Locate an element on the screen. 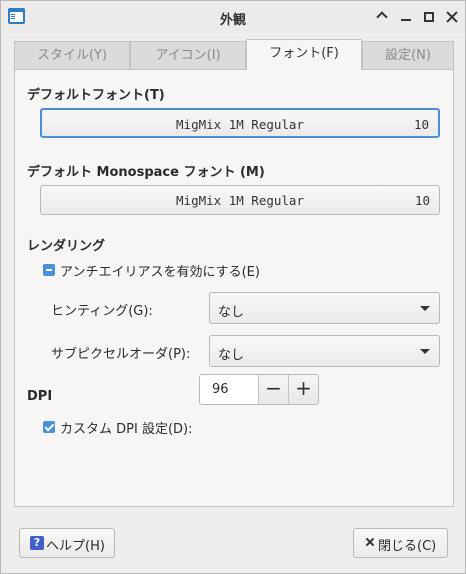  default-font-heading: デフォルトフォント(T) is located at coordinates (96, 95).